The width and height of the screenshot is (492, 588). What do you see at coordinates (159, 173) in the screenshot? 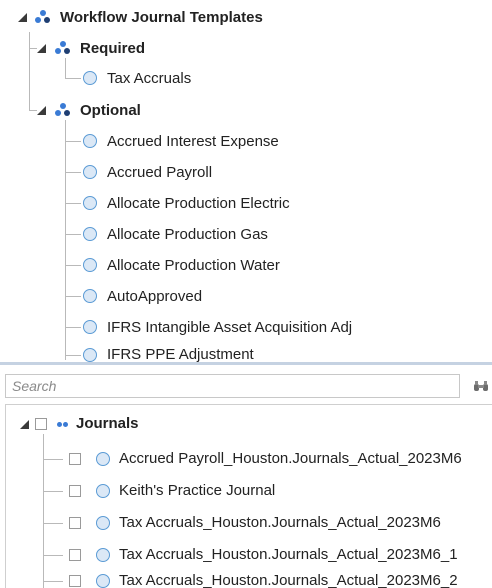
I see `template-item: Accrued Payroll` at bounding box center [159, 173].